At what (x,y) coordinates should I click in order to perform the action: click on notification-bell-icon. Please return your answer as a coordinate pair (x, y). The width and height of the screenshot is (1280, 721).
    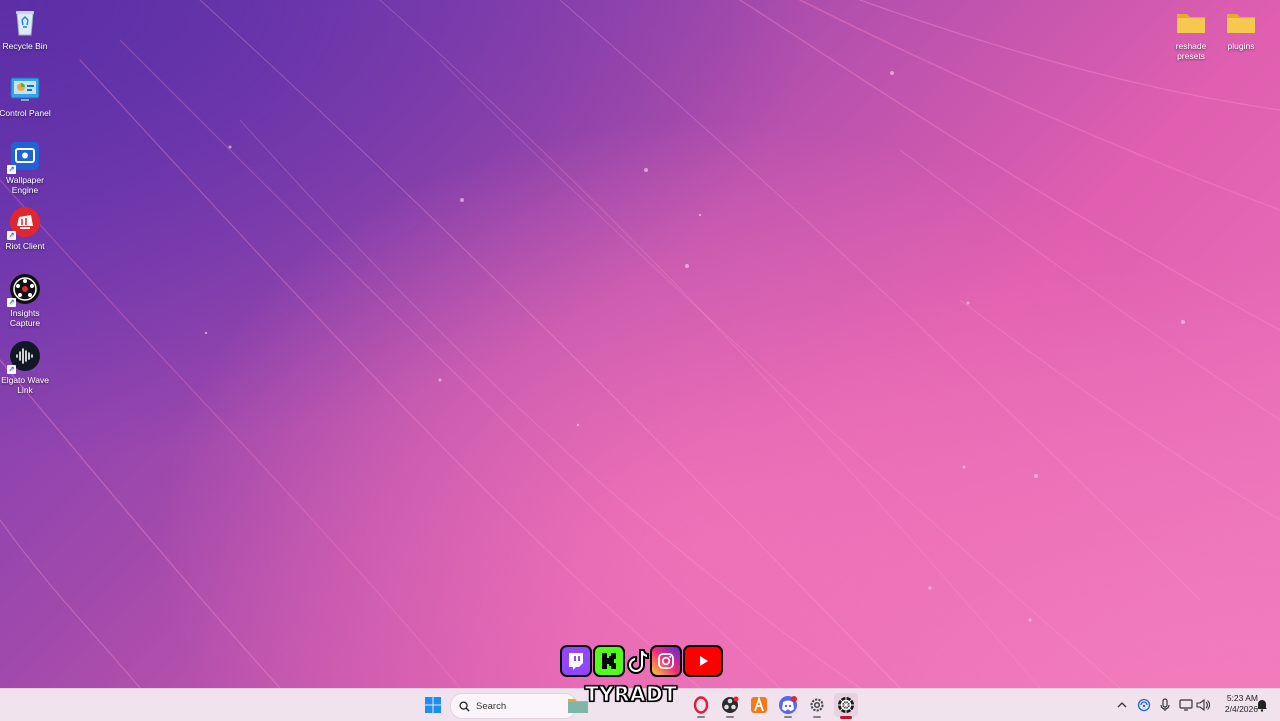
    Looking at the image, I should click on (1262, 705).